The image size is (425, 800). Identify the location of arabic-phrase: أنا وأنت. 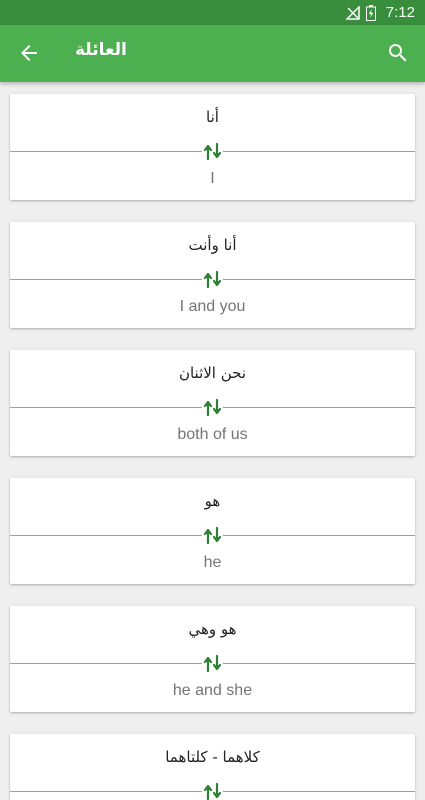
(212, 245).